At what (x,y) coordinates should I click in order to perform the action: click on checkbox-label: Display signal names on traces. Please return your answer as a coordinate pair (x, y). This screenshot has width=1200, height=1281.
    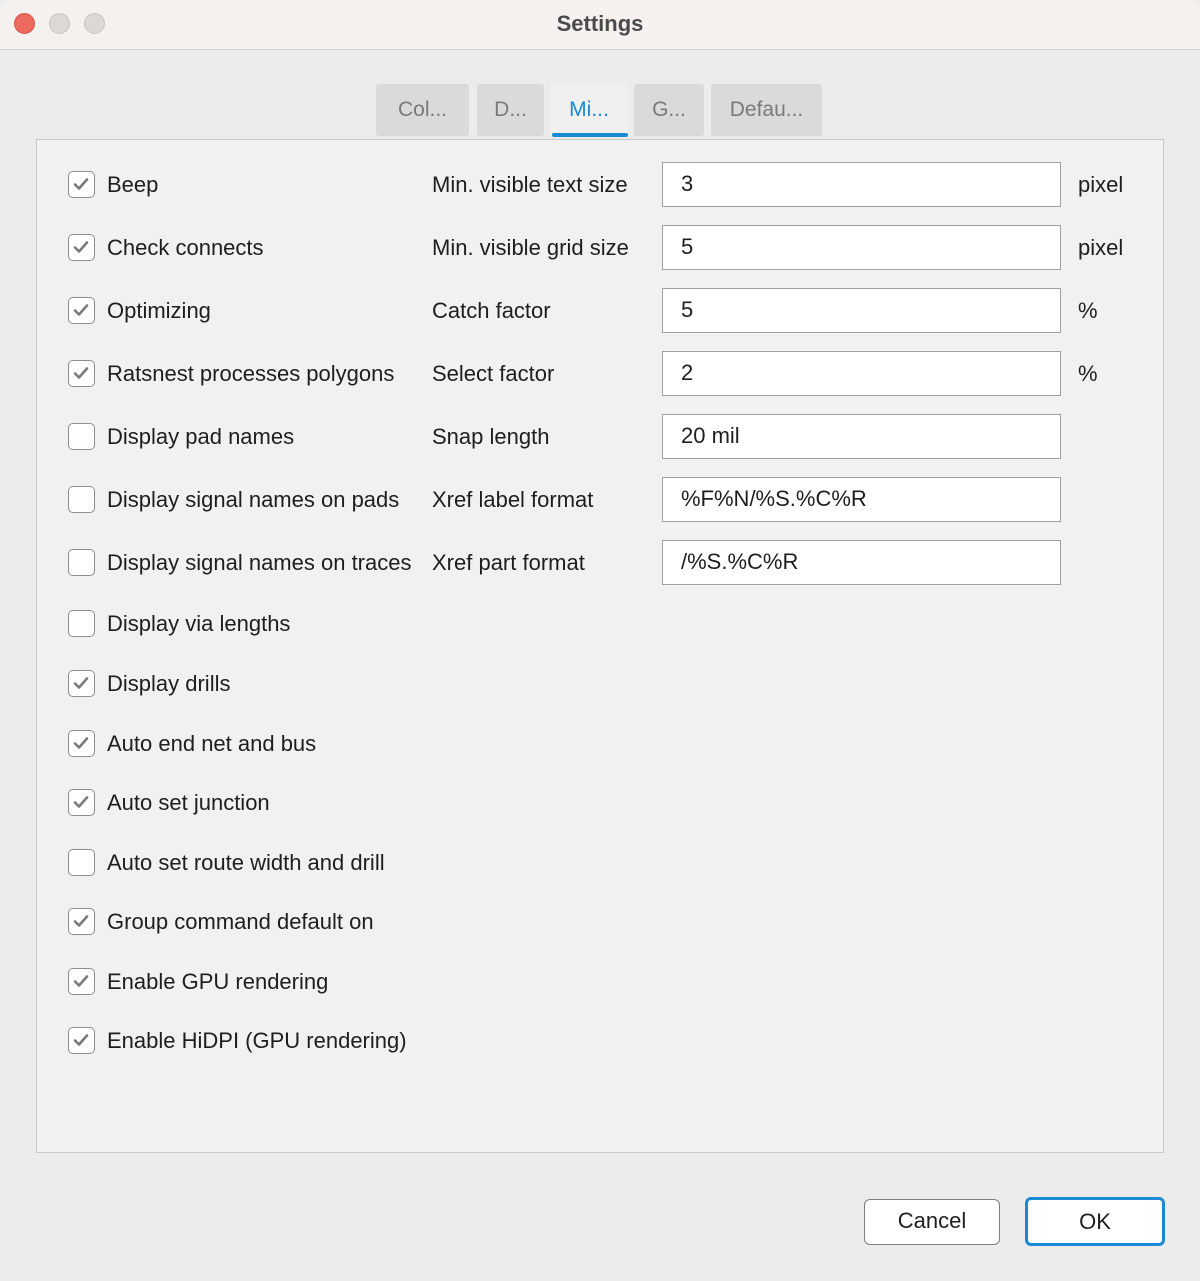
    Looking at the image, I should click on (259, 563).